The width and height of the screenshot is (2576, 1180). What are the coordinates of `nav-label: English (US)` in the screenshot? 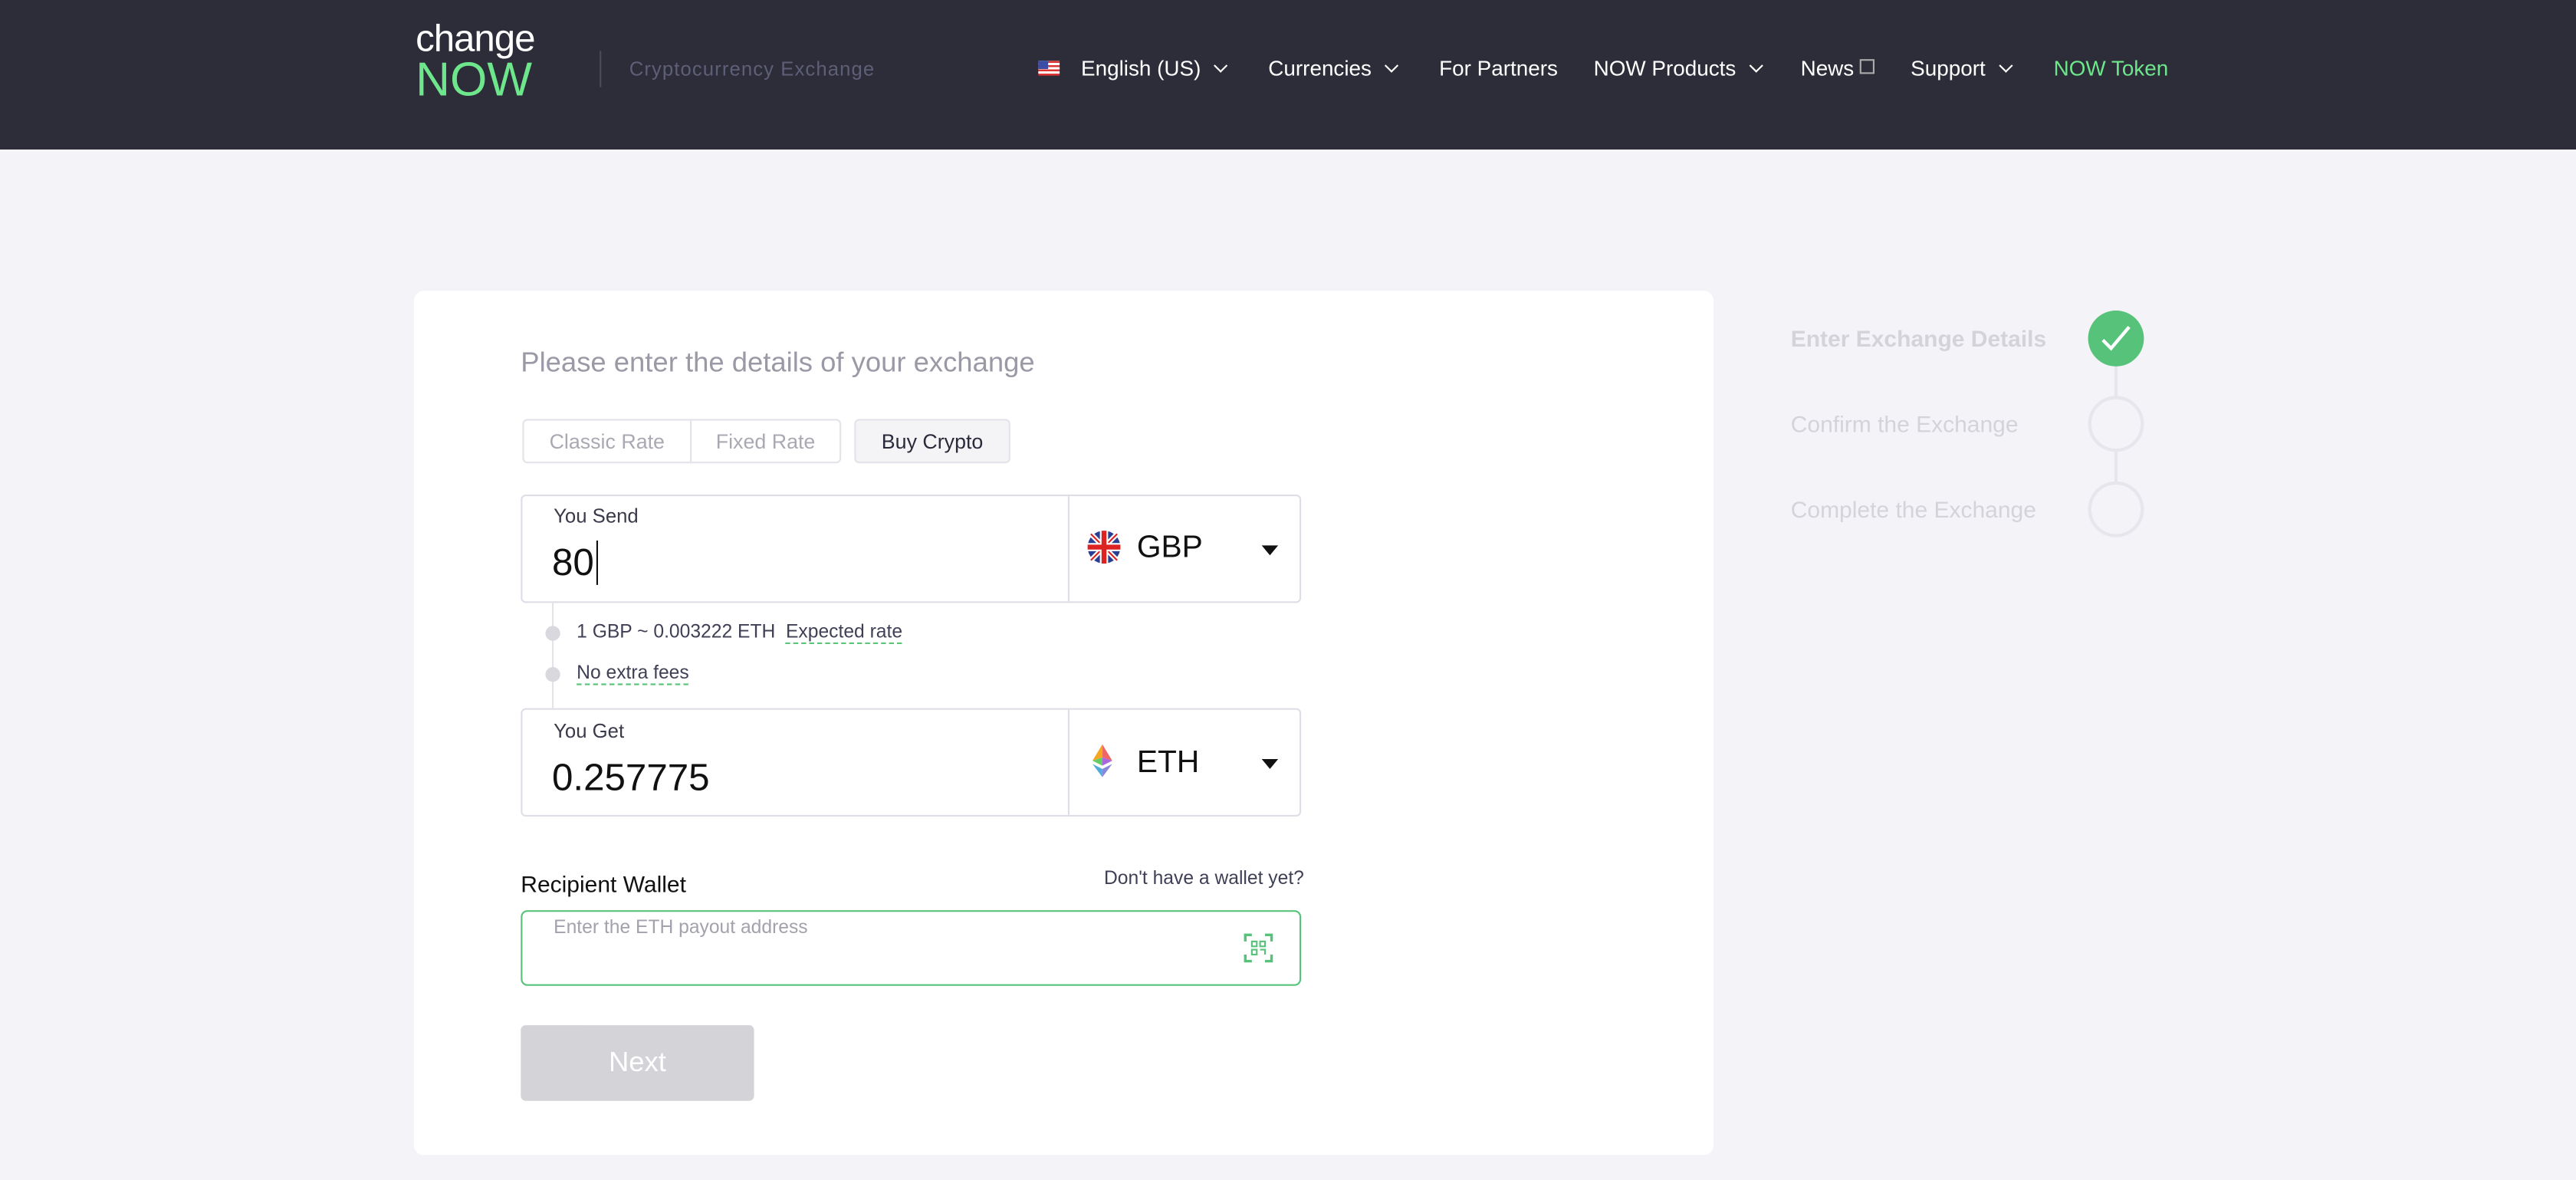 It's located at (1141, 68).